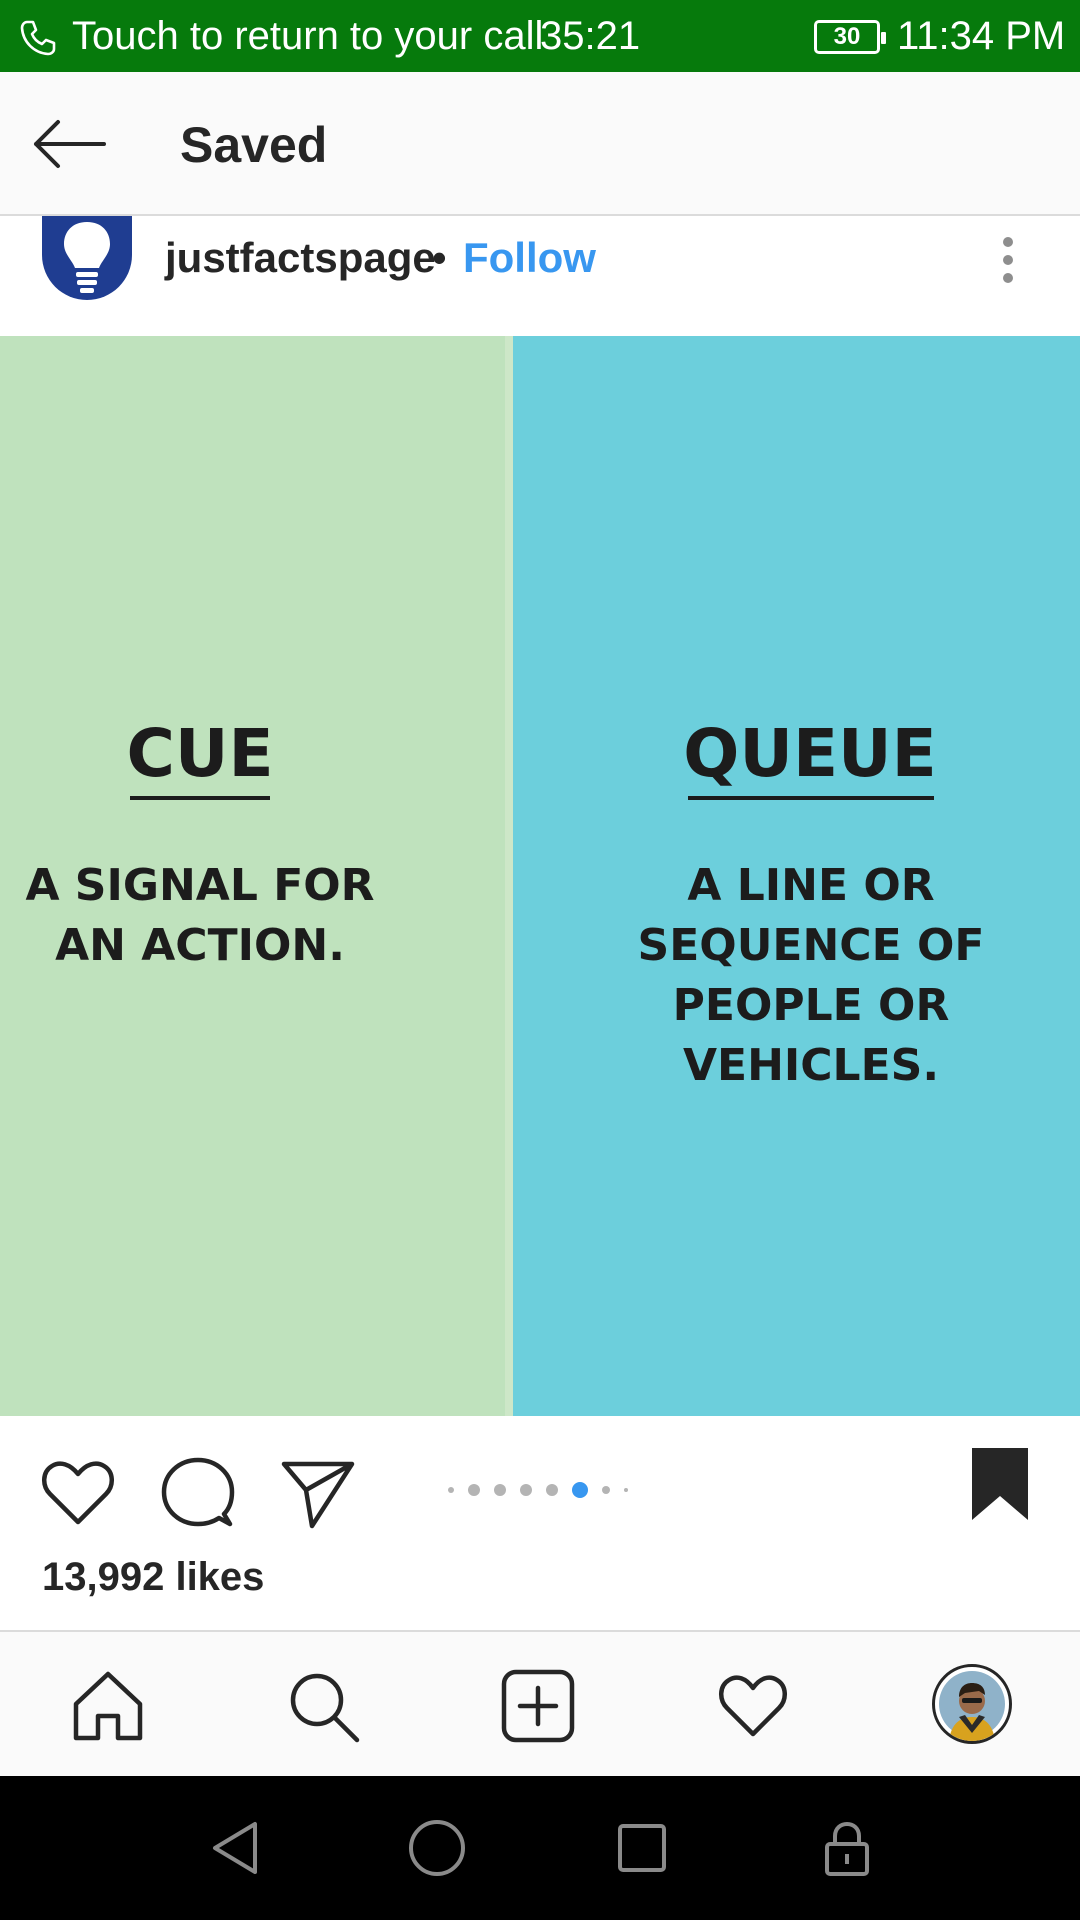 The image size is (1080, 1920). What do you see at coordinates (198, 1492) in the screenshot?
I see `comment-icon` at bounding box center [198, 1492].